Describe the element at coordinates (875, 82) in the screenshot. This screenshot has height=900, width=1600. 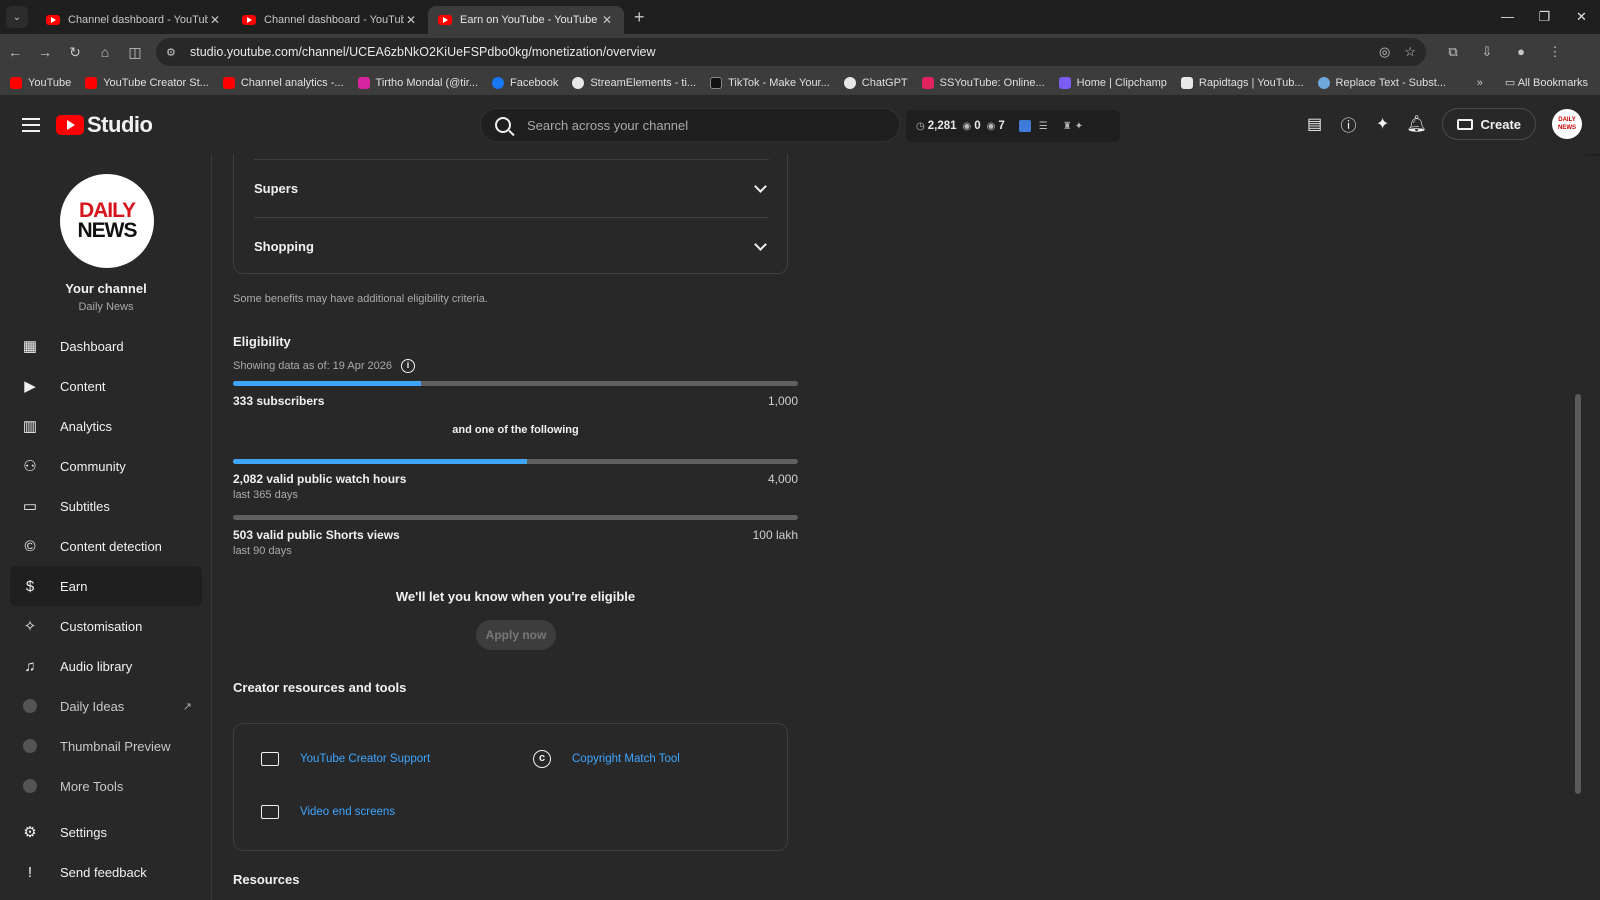
I see `bookmark-item: ChatGPT` at that location.